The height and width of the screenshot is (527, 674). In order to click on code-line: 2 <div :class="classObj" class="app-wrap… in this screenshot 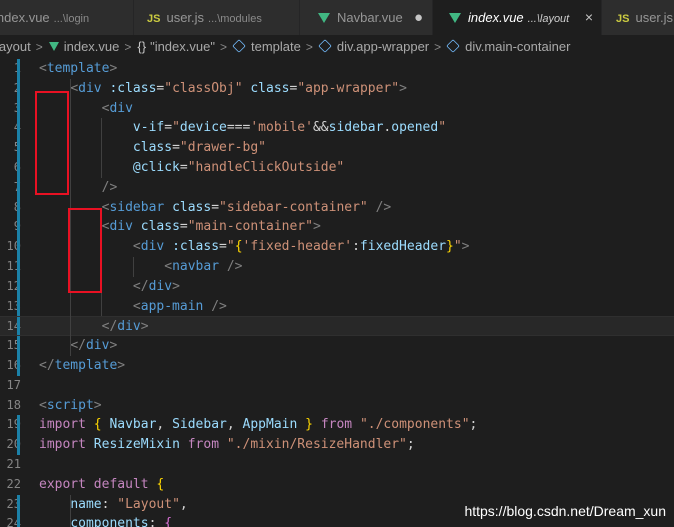, I will do `click(337, 88)`.